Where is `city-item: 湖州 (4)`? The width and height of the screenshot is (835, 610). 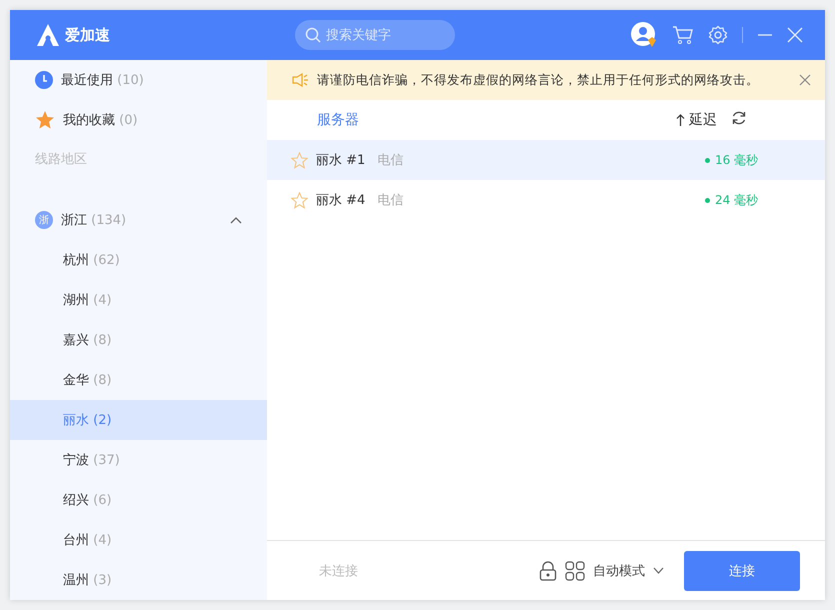
city-item: 湖州 (4) is located at coordinates (138, 300).